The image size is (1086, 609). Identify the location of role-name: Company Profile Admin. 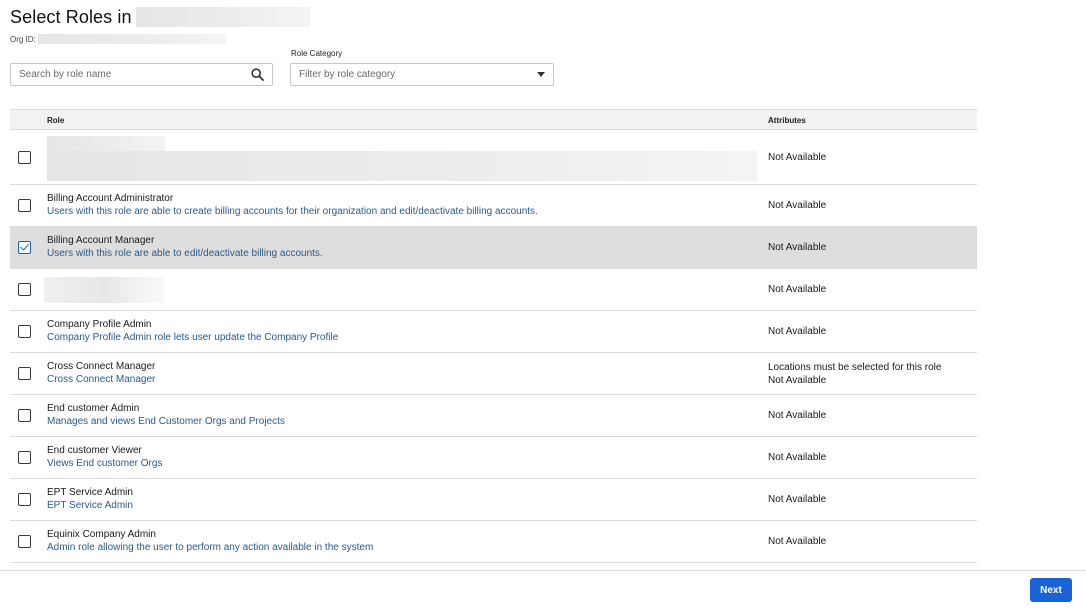
(99, 324).